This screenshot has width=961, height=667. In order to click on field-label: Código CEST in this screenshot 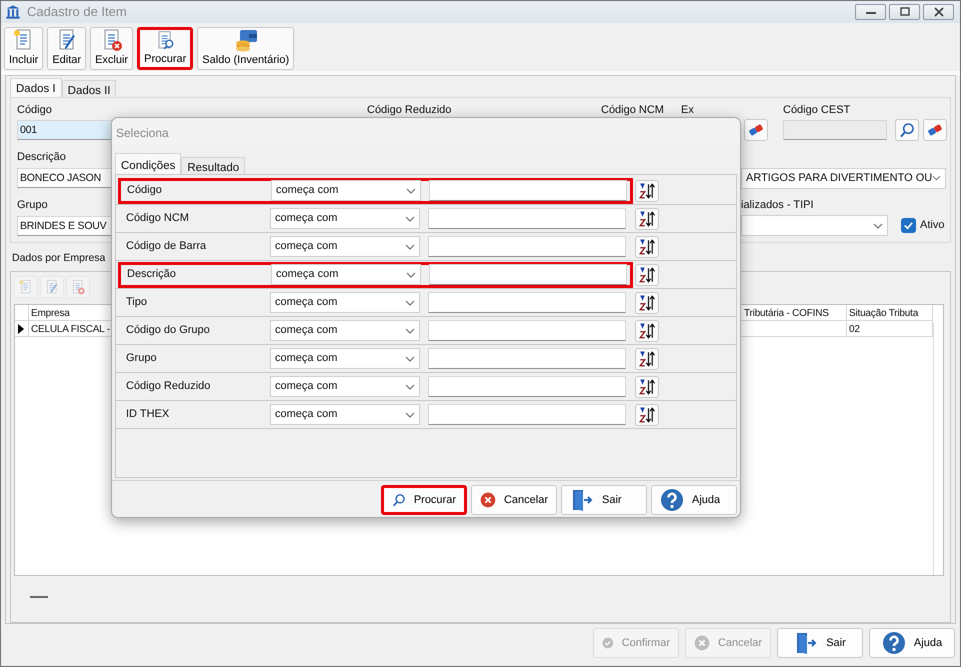, I will do `click(816, 110)`.